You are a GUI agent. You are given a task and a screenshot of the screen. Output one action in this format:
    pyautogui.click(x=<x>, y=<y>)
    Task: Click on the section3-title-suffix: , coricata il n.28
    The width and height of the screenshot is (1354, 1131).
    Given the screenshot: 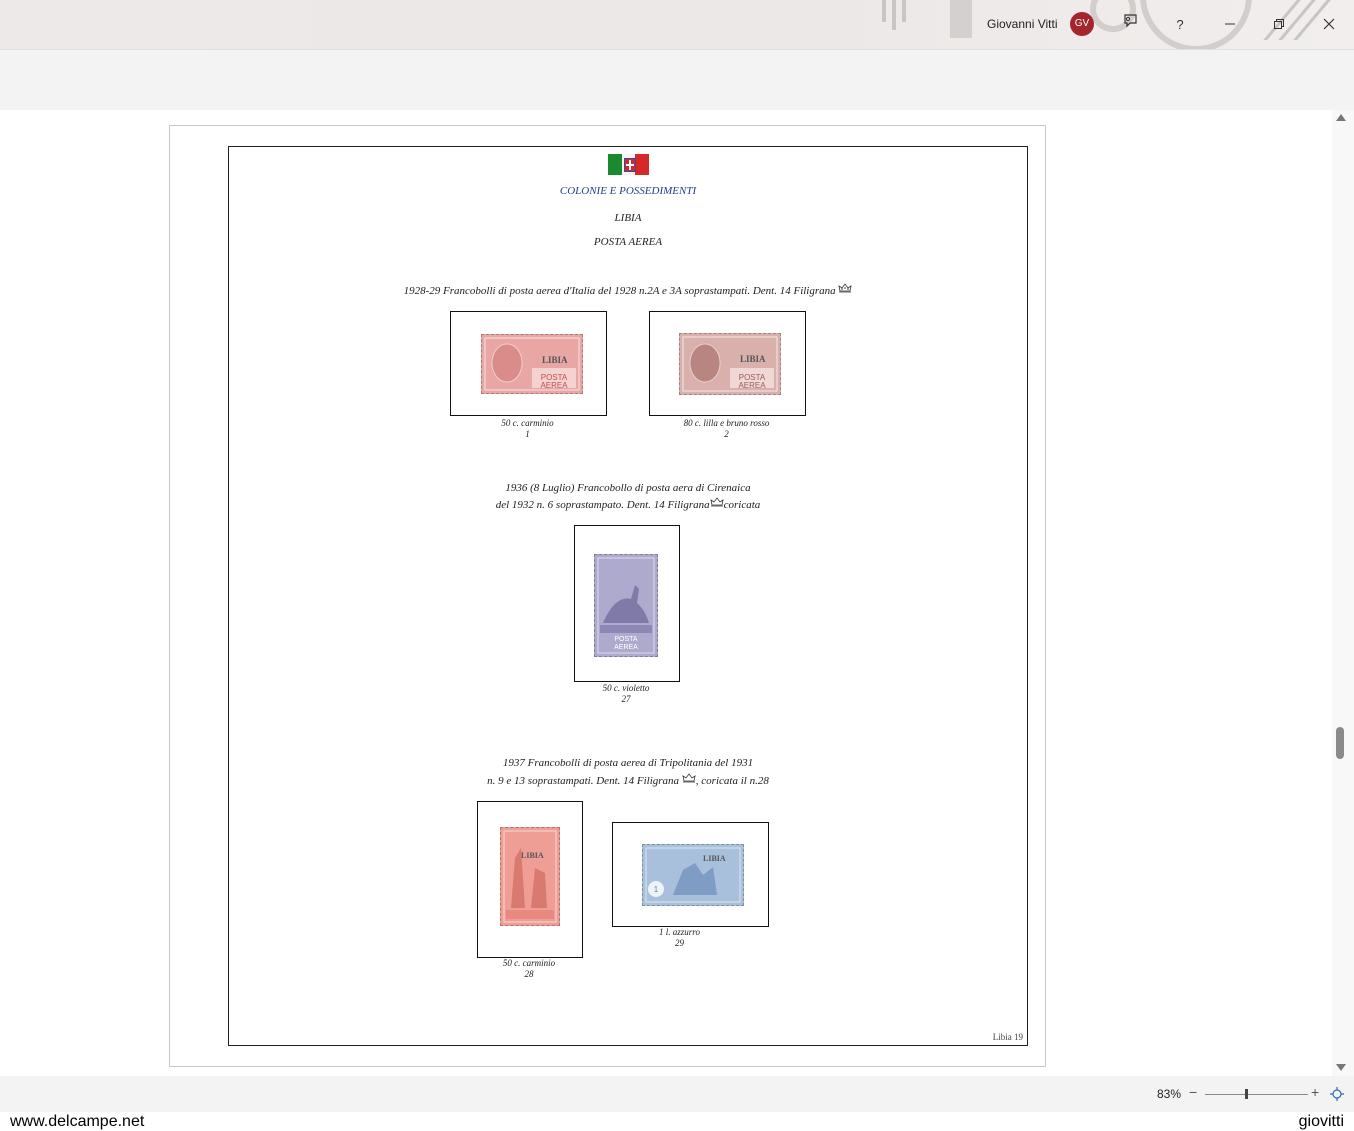 What is the action you would take?
    pyautogui.click(x=732, y=781)
    